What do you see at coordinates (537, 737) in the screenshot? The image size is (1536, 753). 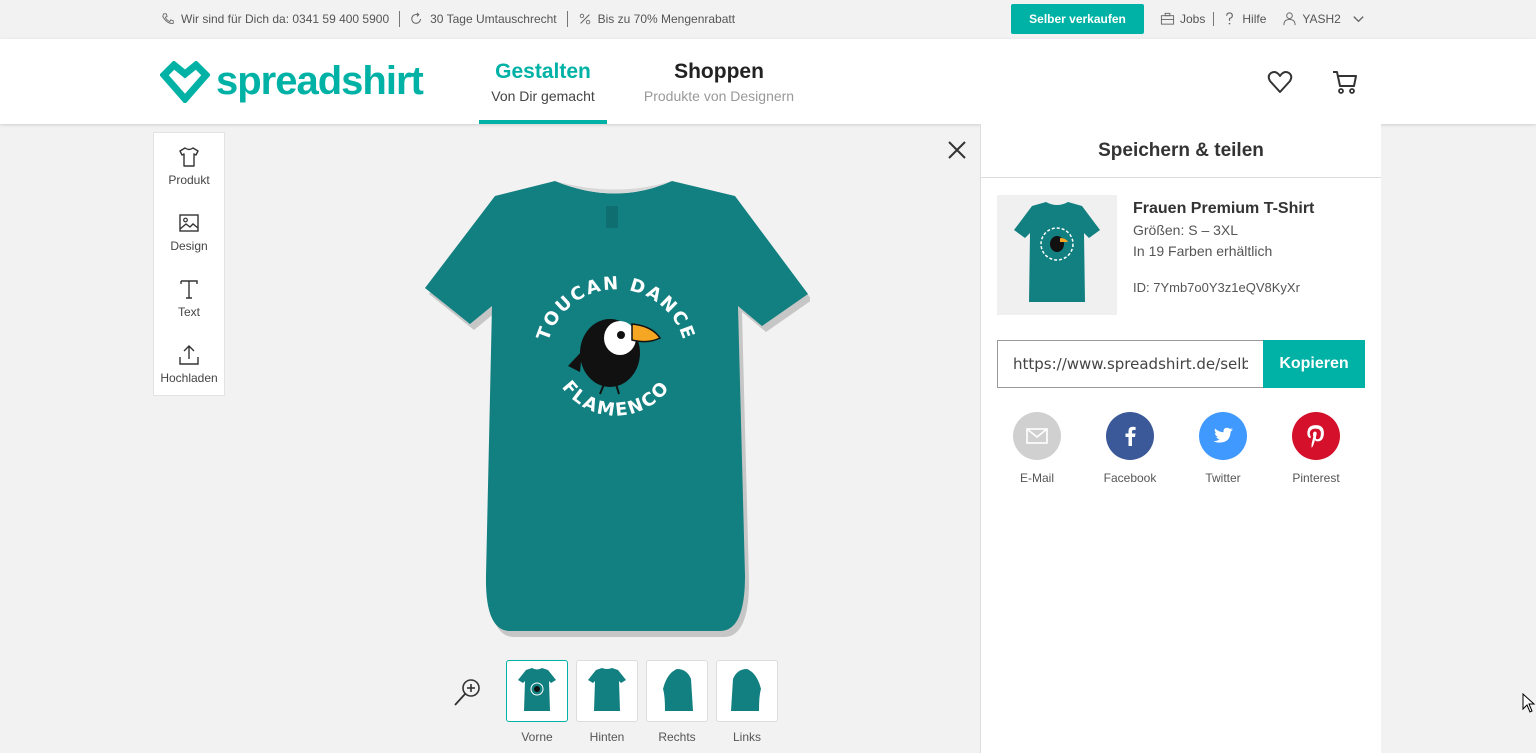 I see `view-label: Vorne` at bounding box center [537, 737].